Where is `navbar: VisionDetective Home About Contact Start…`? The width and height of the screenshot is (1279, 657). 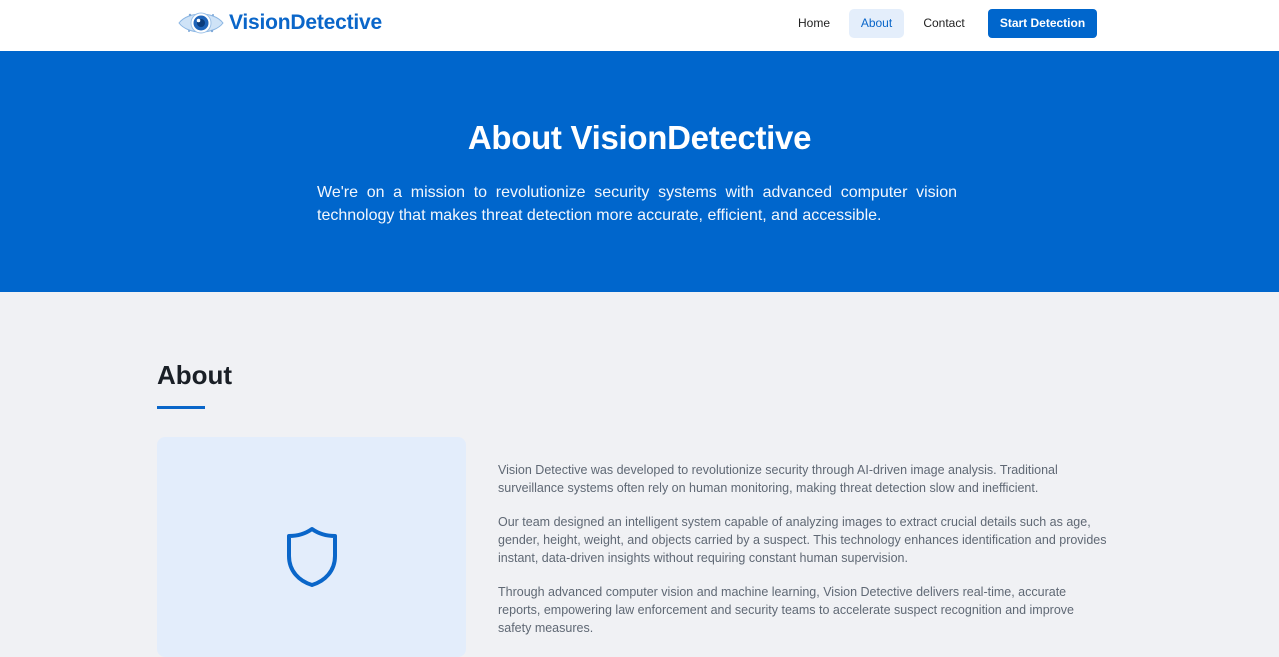
navbar: VisionDetective Home About Contact Start… is located at coordinates (639, 25).